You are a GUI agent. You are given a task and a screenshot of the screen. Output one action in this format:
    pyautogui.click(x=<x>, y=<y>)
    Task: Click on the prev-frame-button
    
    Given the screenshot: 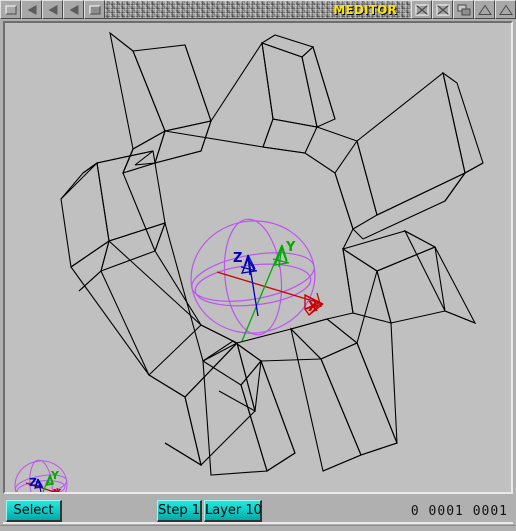 What is the action you would take?
    pyautogui.click(x=52, y=9)
    